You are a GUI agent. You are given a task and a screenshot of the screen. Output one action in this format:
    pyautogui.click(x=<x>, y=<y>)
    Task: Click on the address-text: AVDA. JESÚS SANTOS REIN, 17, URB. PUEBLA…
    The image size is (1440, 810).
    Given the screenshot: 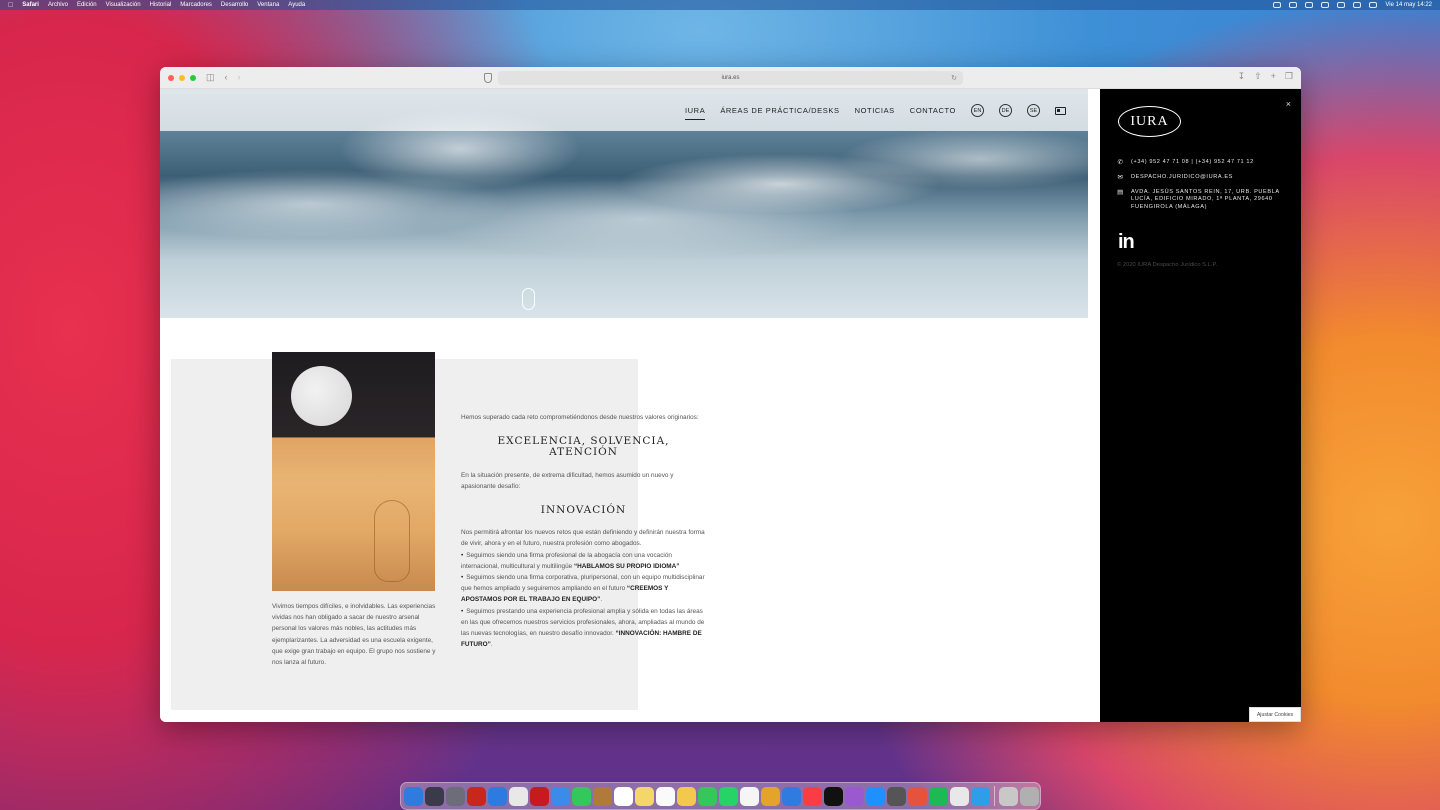 What is the action you would take?
    pyautogui.click(x=1205, y=199)
    